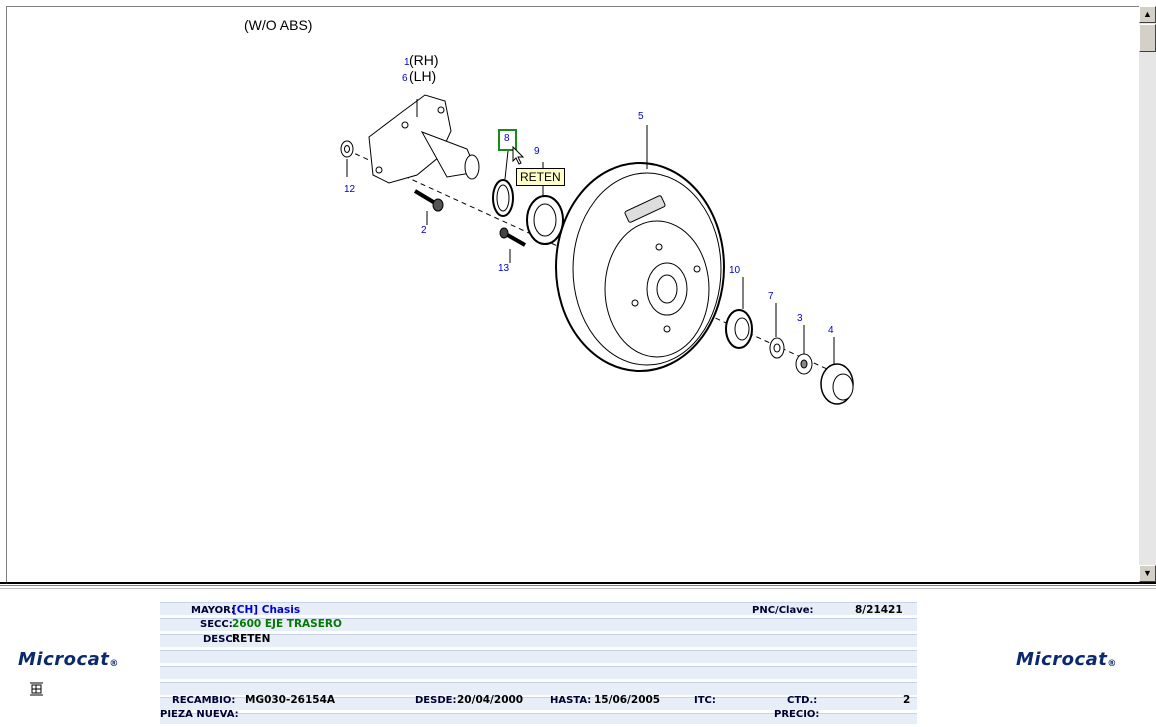 This screenshot has width=1156, height=727. I want to click on part-8-seal, so click(503, 183).